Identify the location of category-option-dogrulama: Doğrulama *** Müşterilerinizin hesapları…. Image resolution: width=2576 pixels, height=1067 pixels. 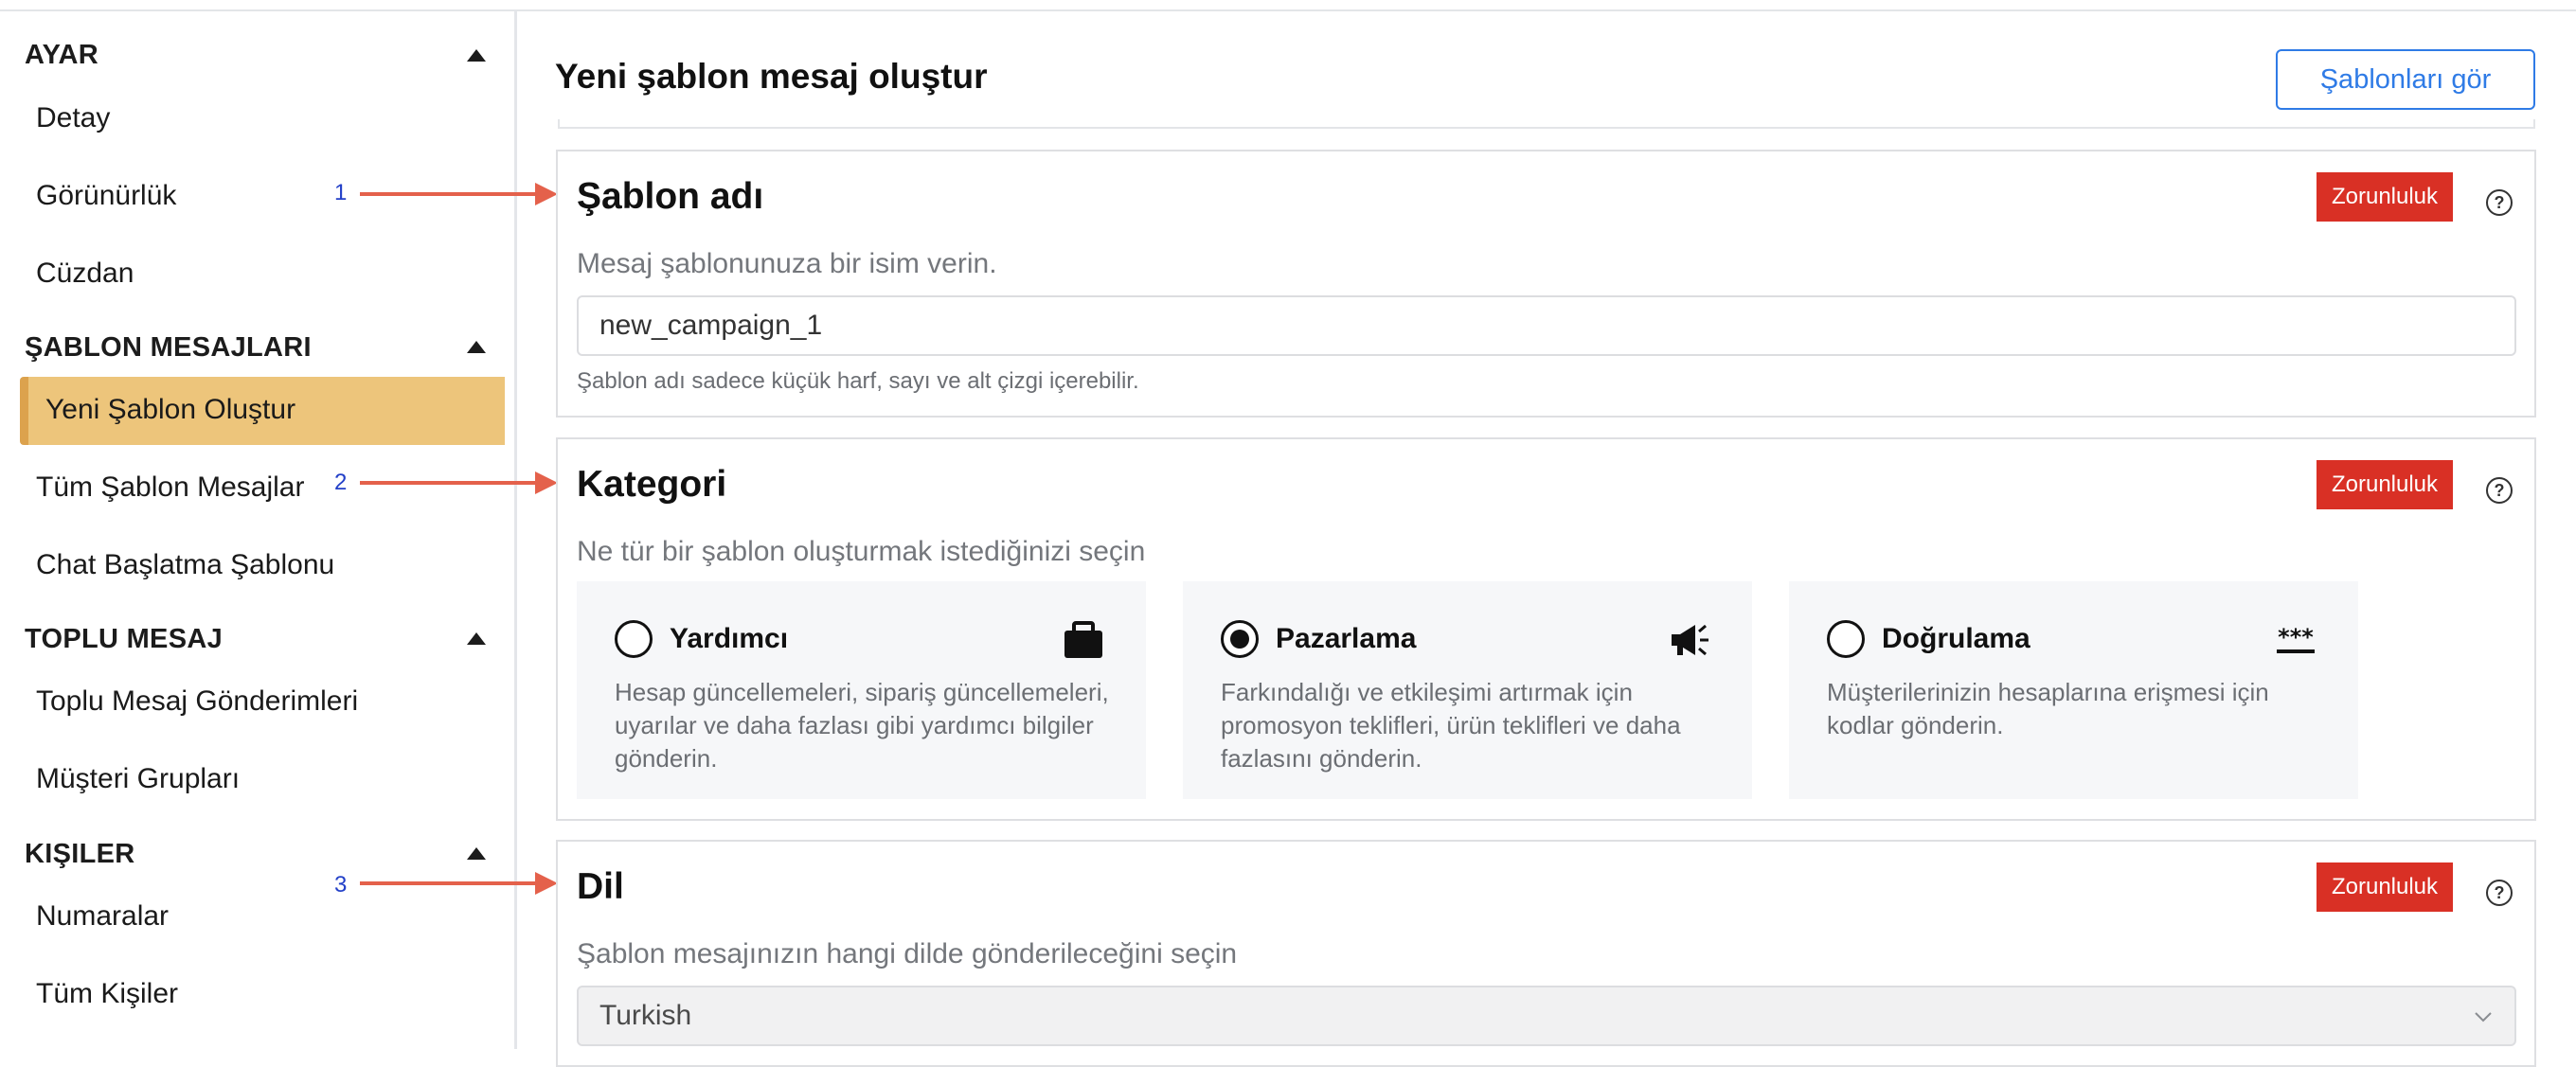
(2073, 690).